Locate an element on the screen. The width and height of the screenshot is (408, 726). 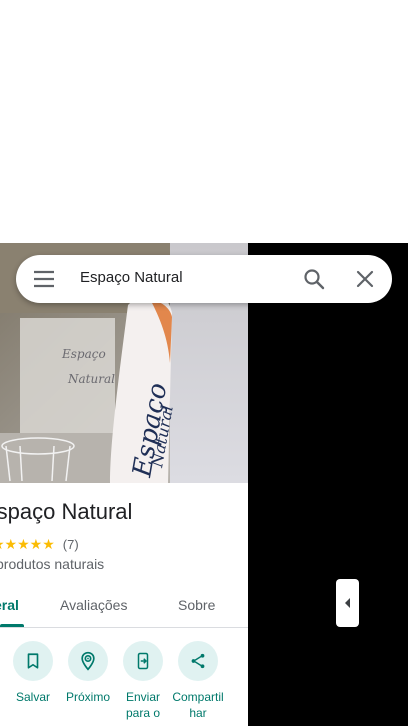
place-tabs: eral Avaliações Sobre is located at coordinates (124, 606).